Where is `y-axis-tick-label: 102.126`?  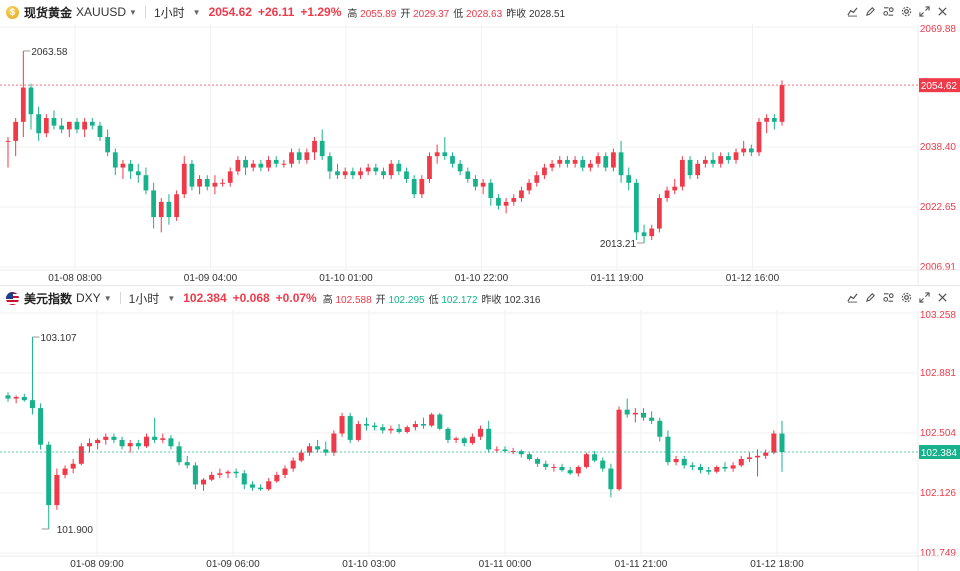 y-axis-tick-label: 102.126 is located at coordinates (938, 493).